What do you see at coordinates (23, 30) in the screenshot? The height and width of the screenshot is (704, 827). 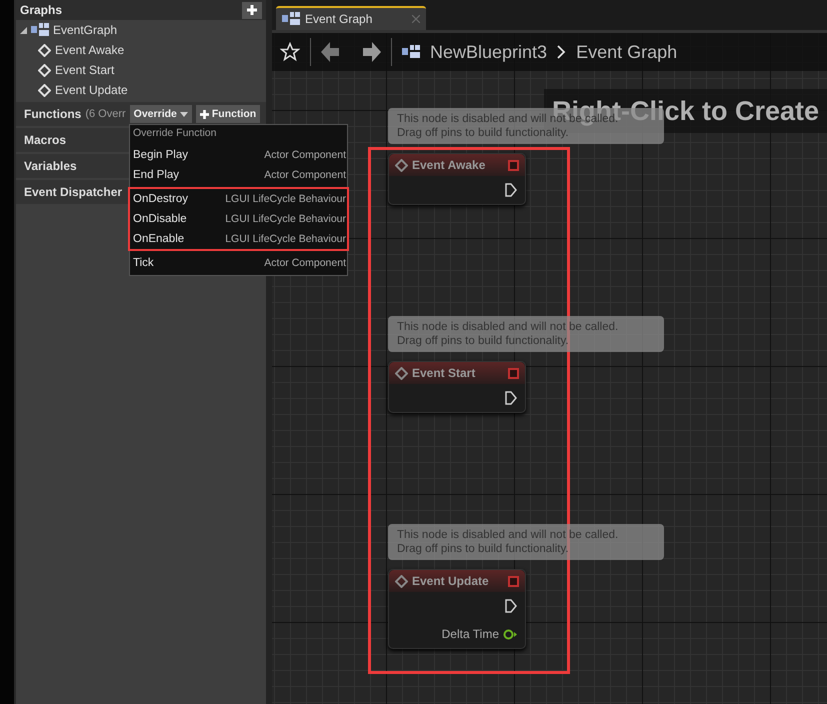 I see `expand-arrow-icon` at bounding box center [23, 30].